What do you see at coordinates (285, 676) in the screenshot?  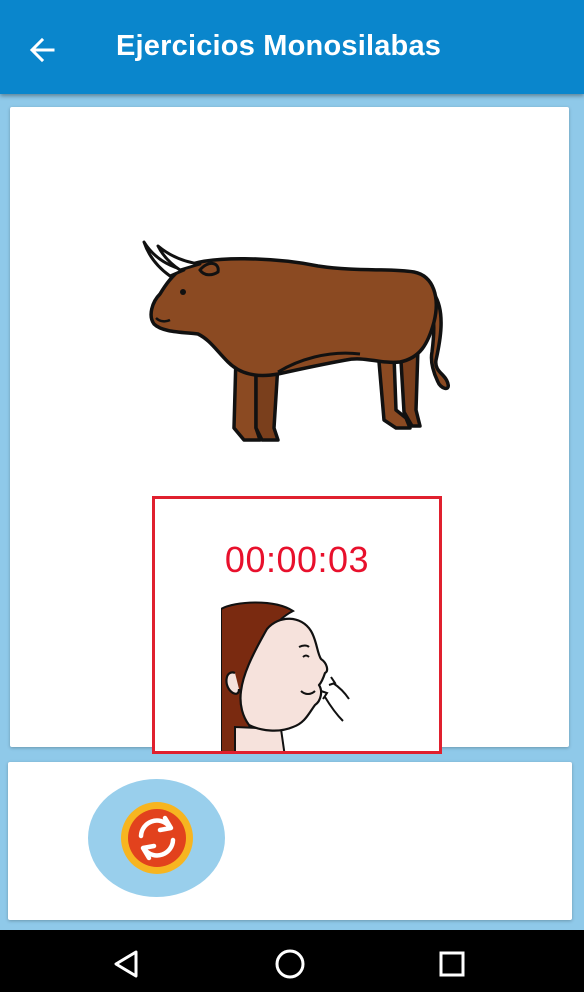 I see `blow-mouth-face-icon` at bounding box center [285, 676].